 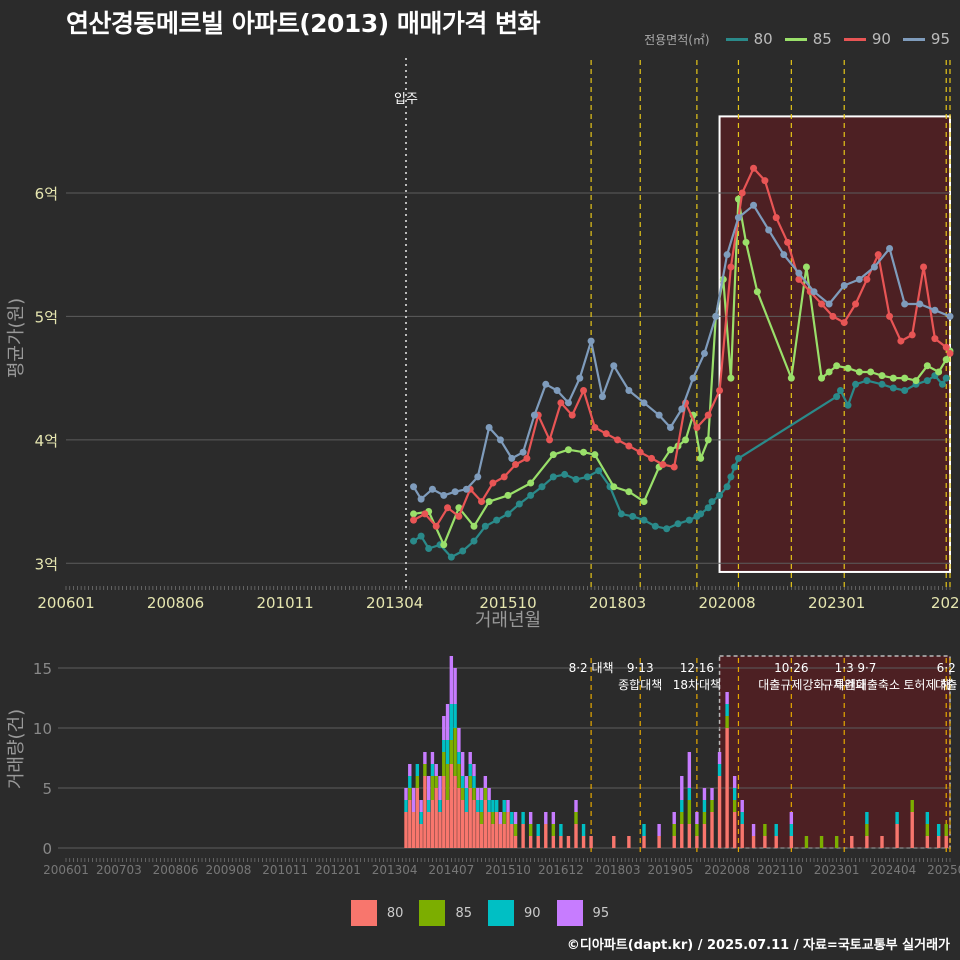 What do you see at coordinates (394, 603) in the screenshot?
I see `x-tick-label-3: 201304` at bounding box center [394, 603].